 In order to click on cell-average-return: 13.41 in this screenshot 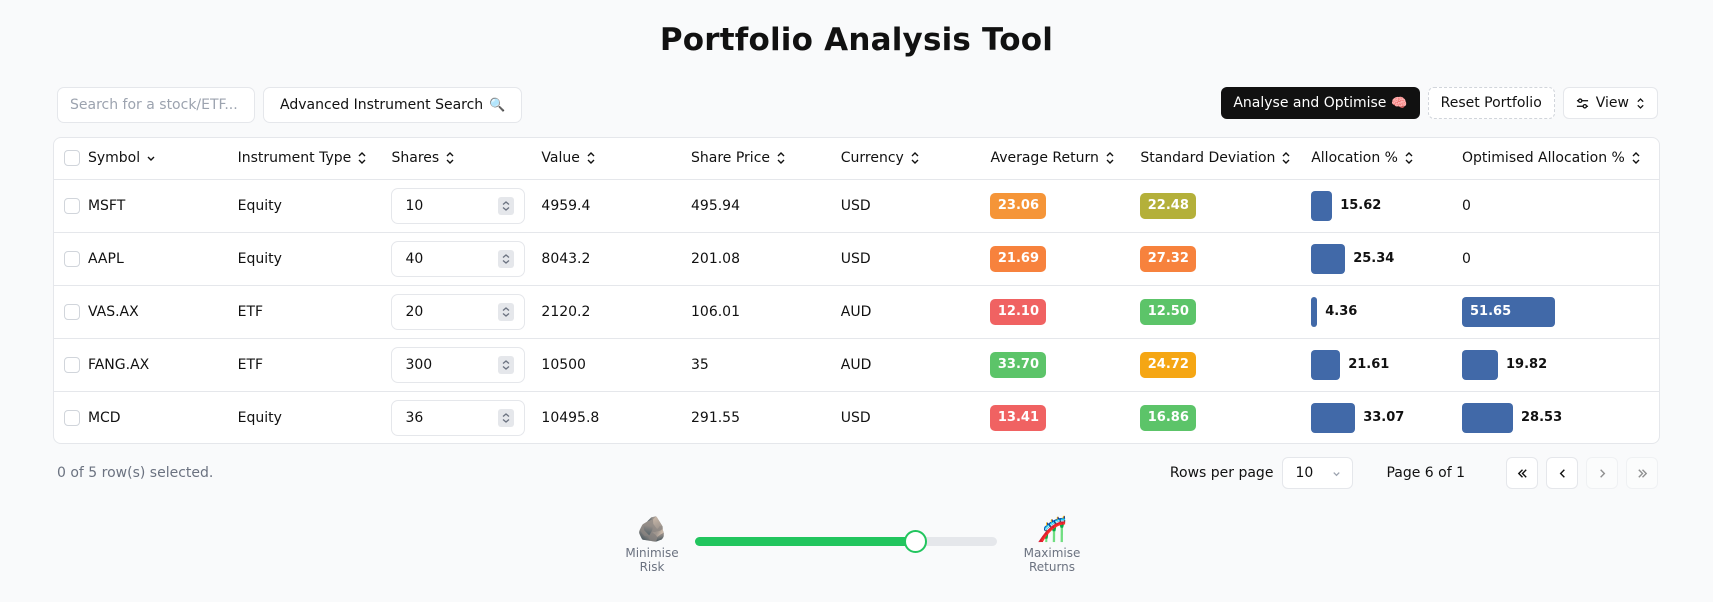, I will do `click(1065, 417)`.